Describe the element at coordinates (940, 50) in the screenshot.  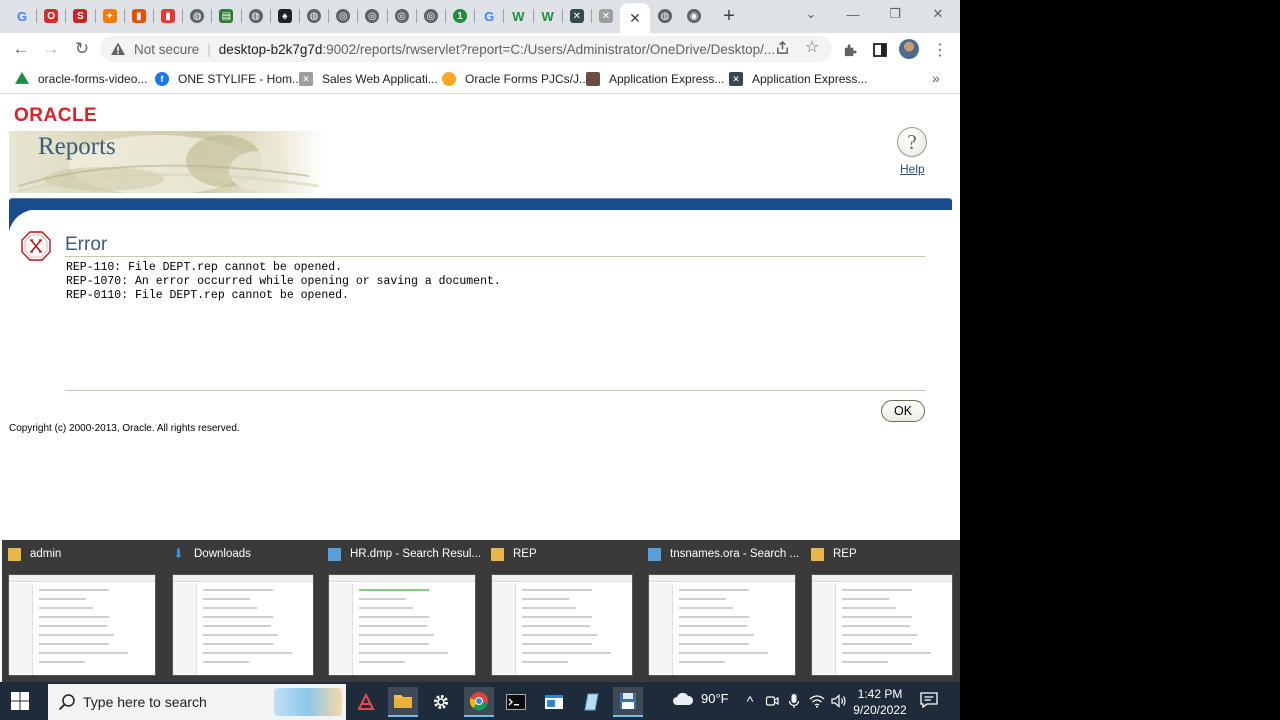
I see `menu-dots-icon: ⋮` at that location.